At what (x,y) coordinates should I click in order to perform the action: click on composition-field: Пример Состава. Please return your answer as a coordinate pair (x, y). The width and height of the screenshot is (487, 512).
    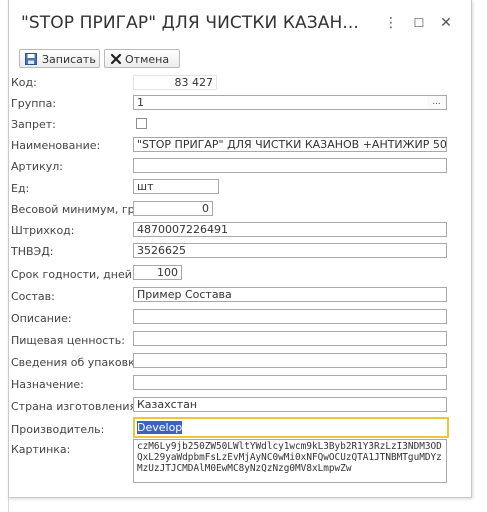
    Looking at the image, I should click on (290, 294).